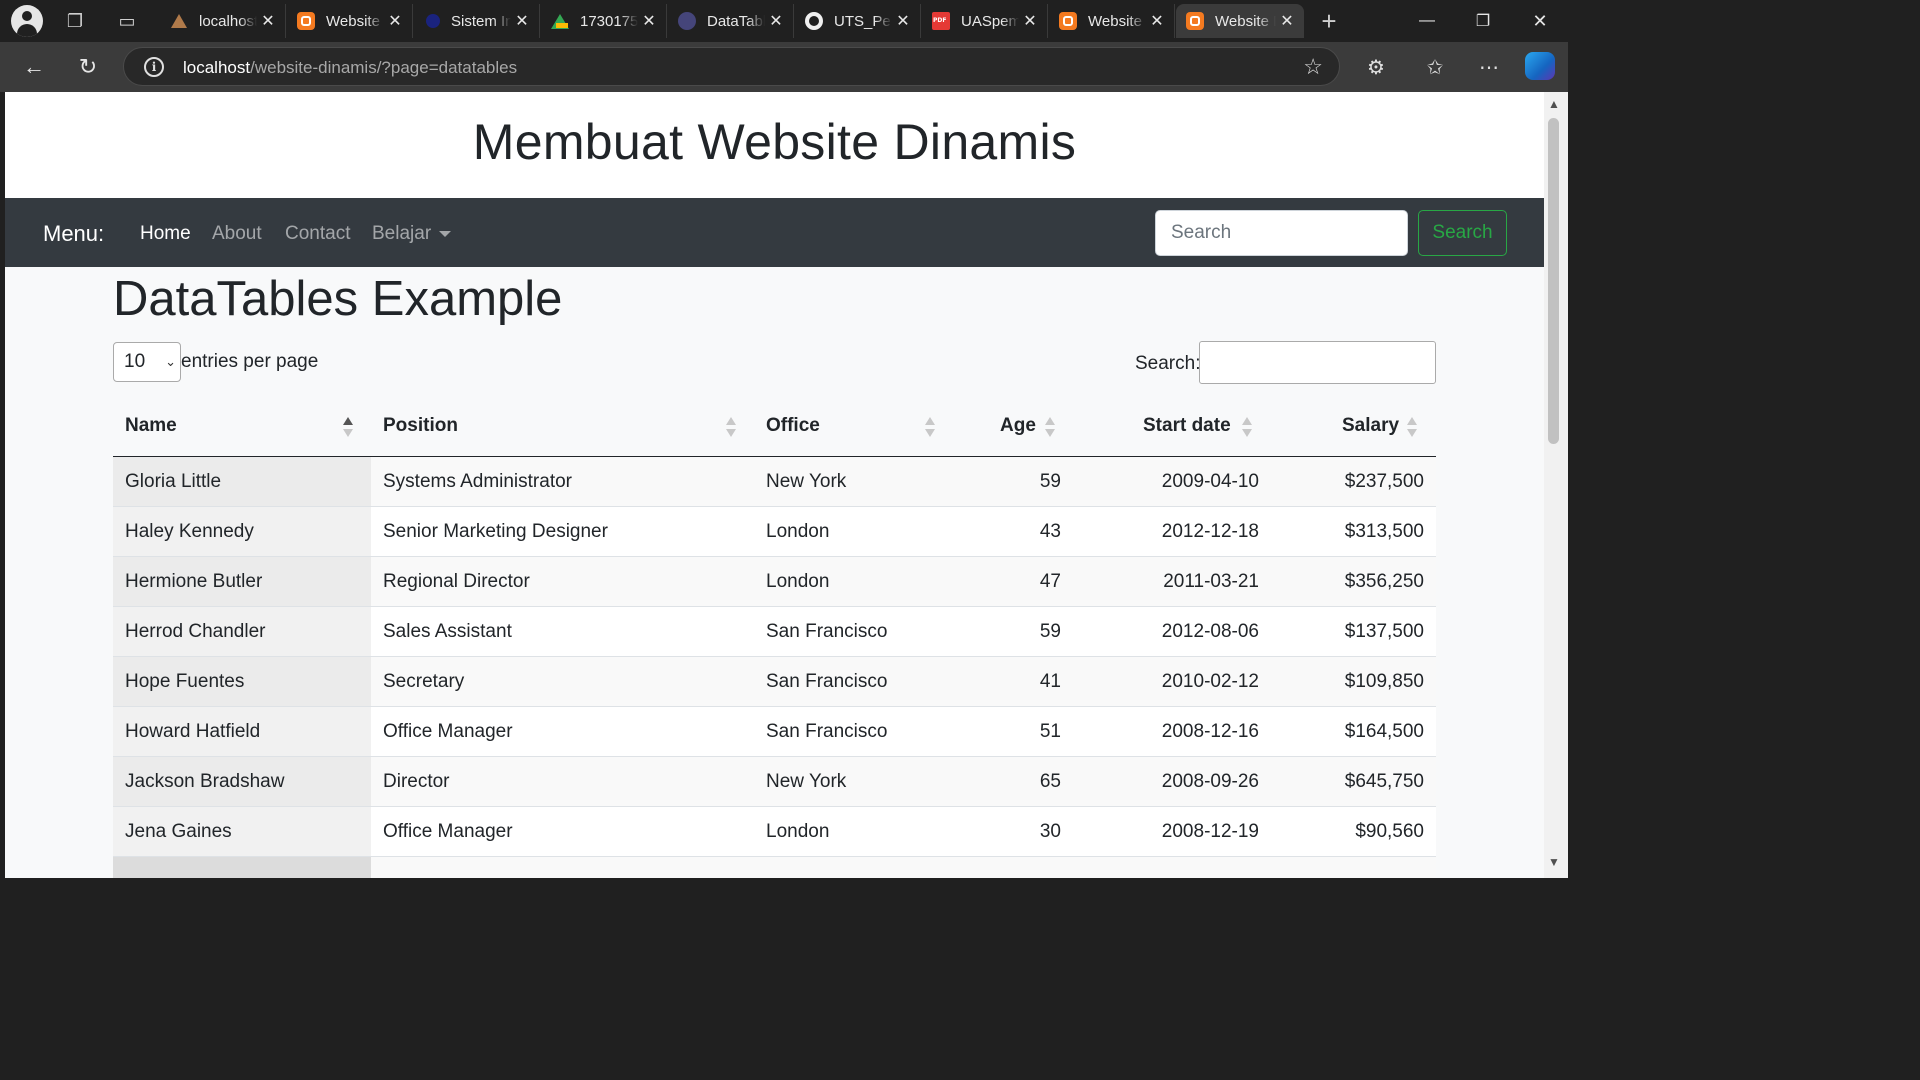  I want to click on nav-dropdown-belajar: Belajar, so click(412, 234).